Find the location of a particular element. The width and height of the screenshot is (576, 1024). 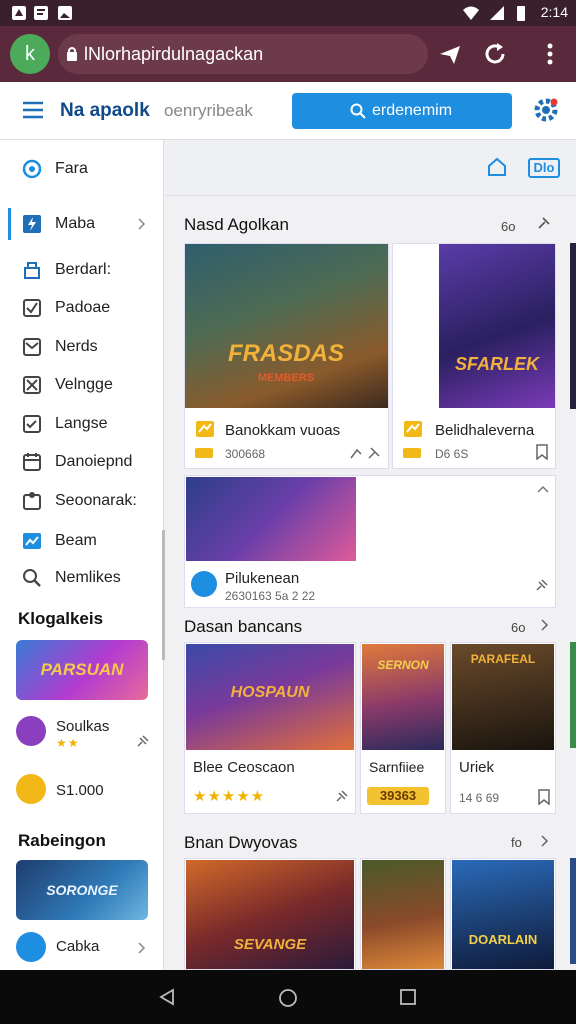

sidebar-item-label: Fara is located at coordinates (71, 168).